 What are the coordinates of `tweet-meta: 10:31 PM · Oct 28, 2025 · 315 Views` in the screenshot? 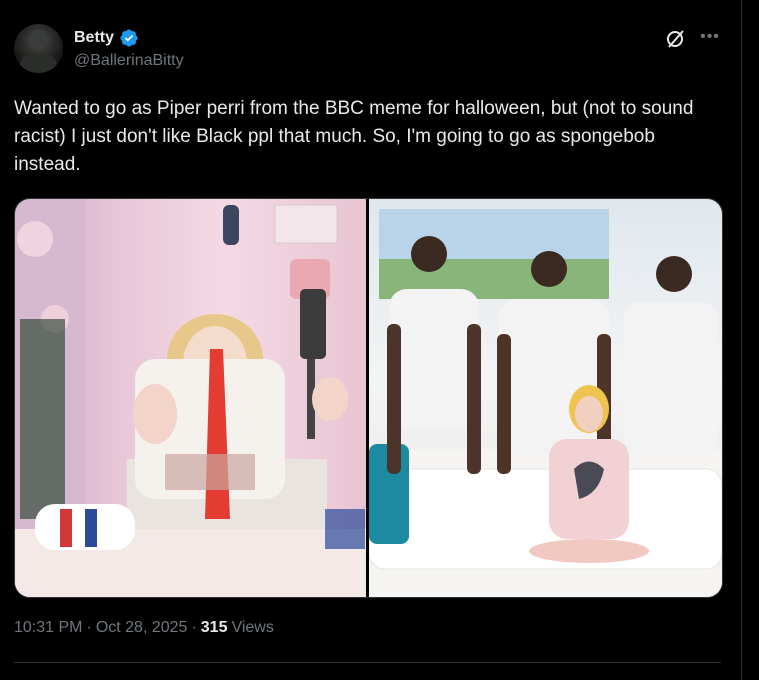 It's located at (144, 628).